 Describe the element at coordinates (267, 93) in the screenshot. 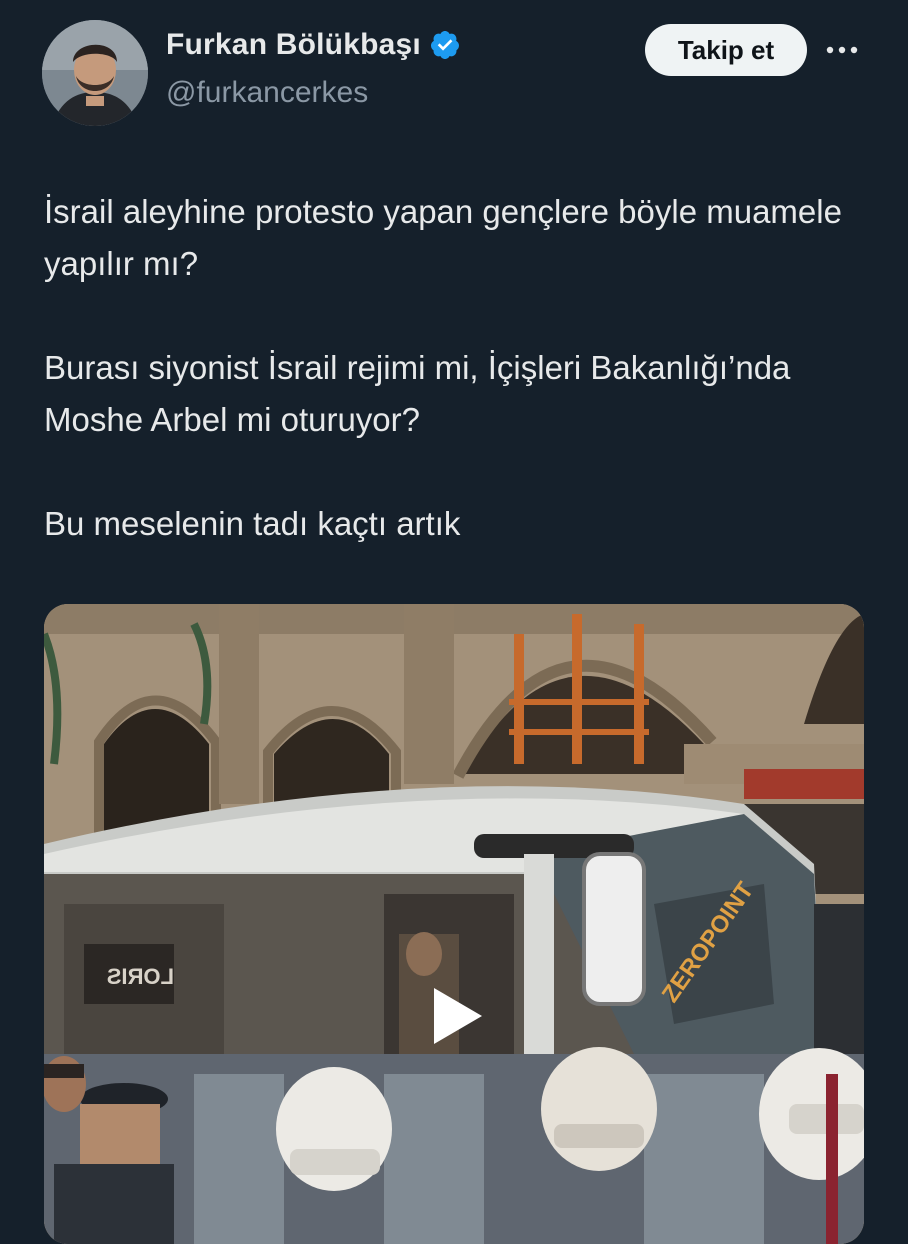

I see `author-handle: @furkancerkes` at that location.